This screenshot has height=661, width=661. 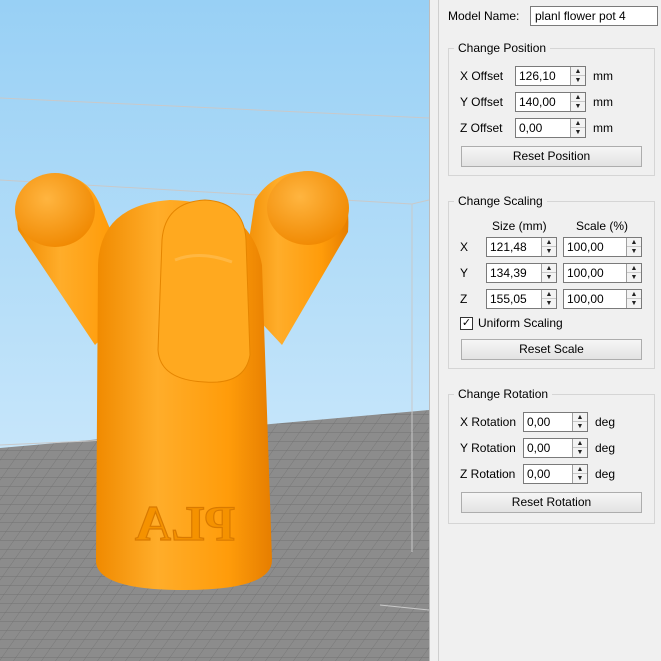 What do you see at coordinates (520, 323) in the screenshot?
I see `uniform-scaling-label: Uniform Scaling` at bounding box center [520, 323].